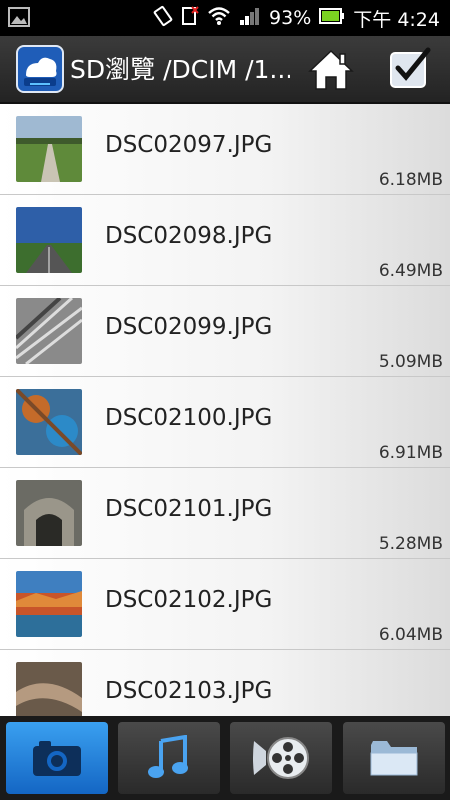  I want to click on wifi-icon, so click(219, 18).